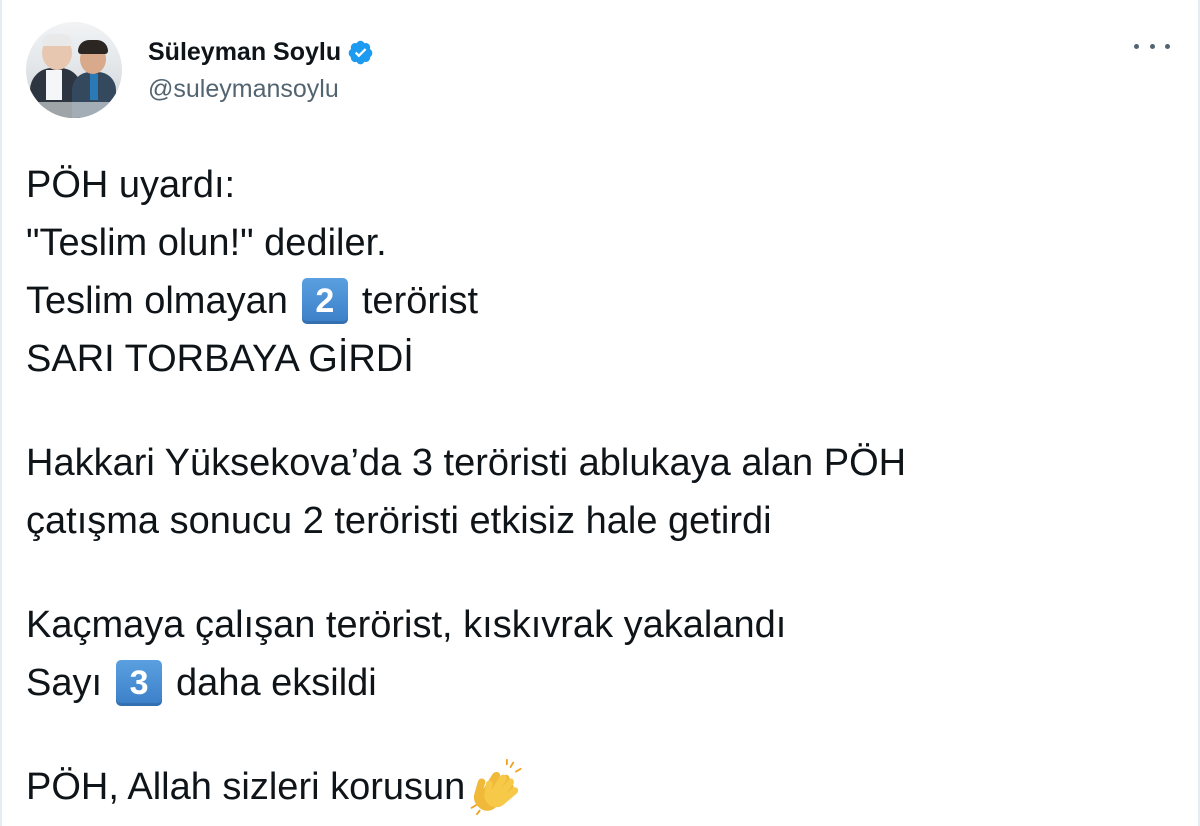  Describe the element at coordinates (596, 683) in the screenshot. I see `tweet-line: Sayı 3 daha eksildi` at that location.